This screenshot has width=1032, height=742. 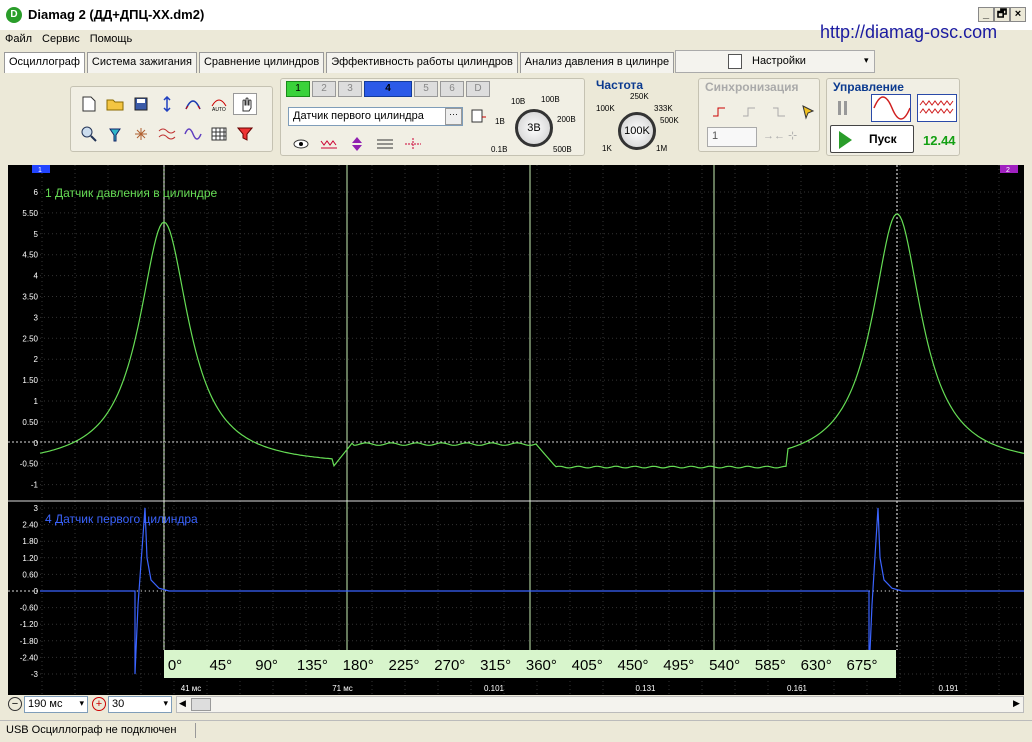 I want to click on sync-cursor-icon, so click(x=809, y=112).